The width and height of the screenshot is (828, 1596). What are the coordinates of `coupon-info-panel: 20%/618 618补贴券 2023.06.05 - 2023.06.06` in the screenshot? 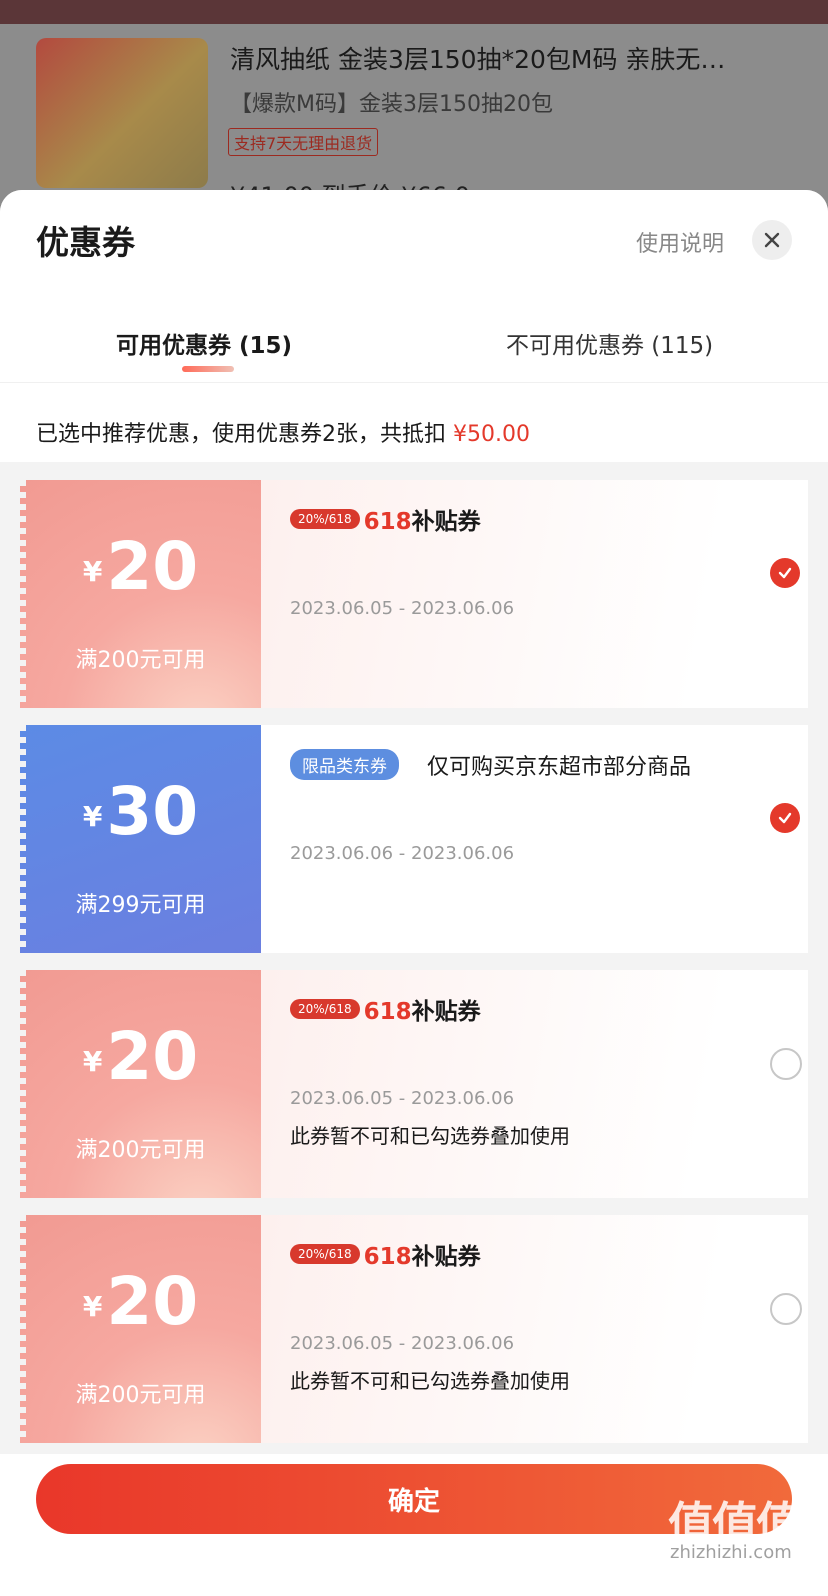 It's located at (534, 594).